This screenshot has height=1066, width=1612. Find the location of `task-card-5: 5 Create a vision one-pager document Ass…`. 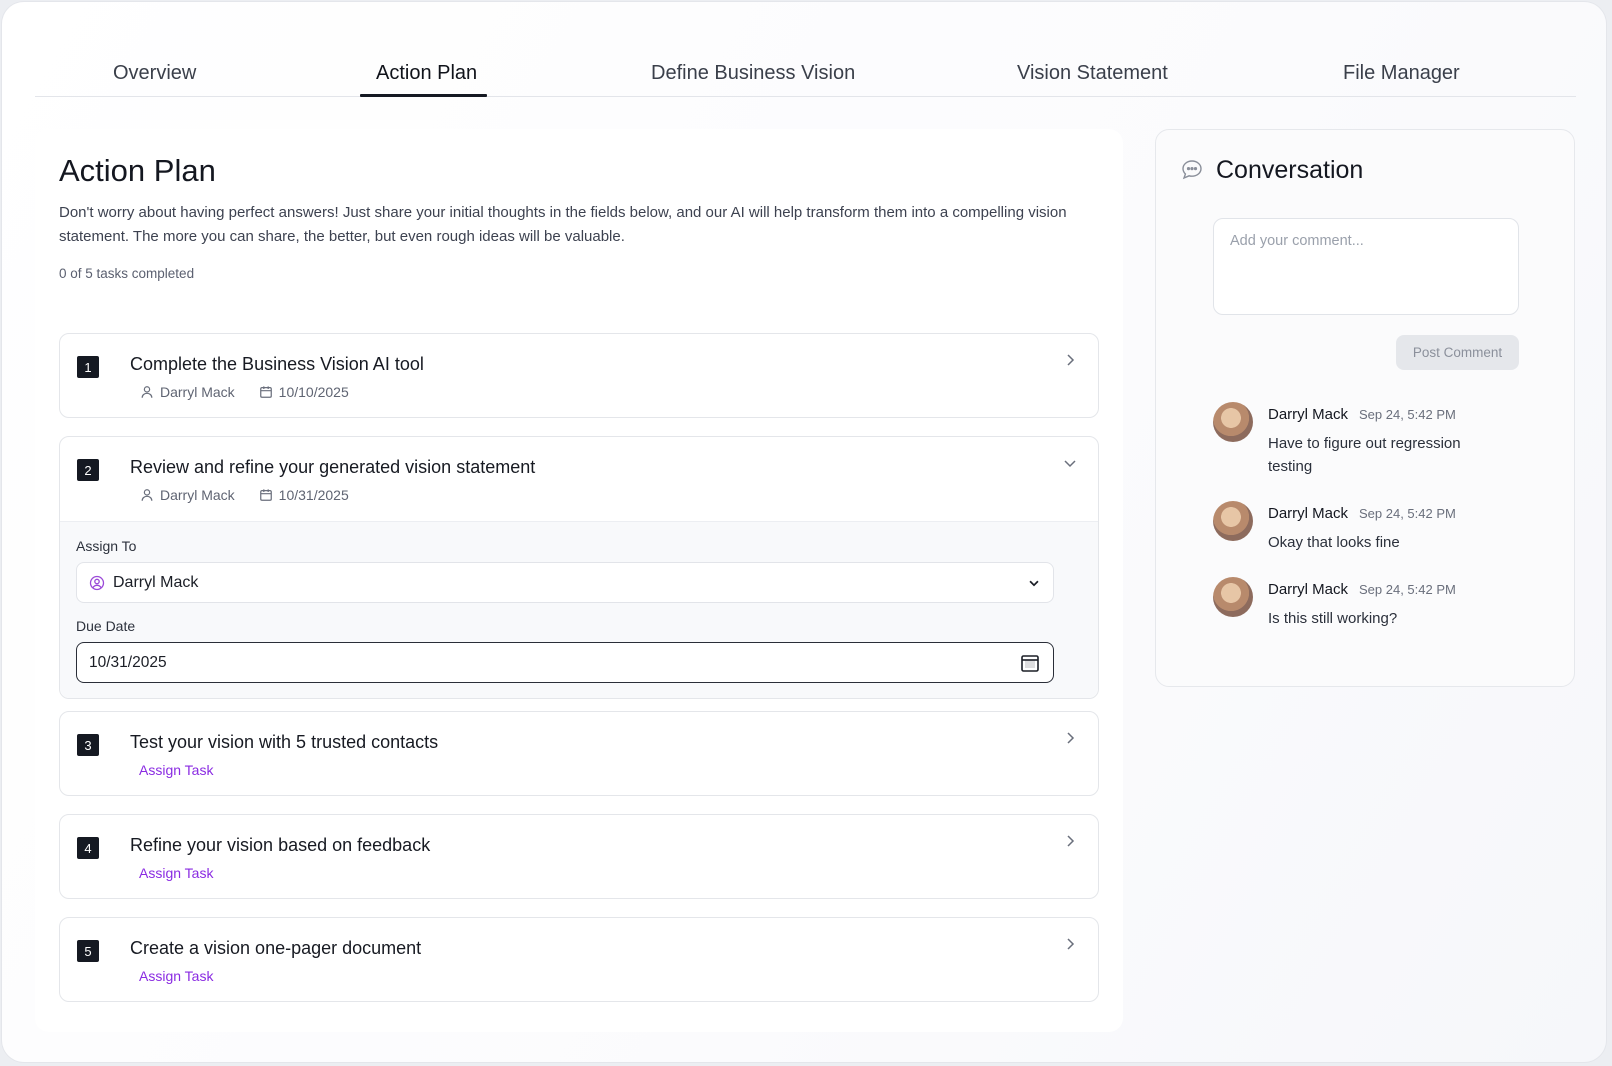

task-card-5: 5 Create a vision one-pager document Ass… is located at coordinates (579, 959).